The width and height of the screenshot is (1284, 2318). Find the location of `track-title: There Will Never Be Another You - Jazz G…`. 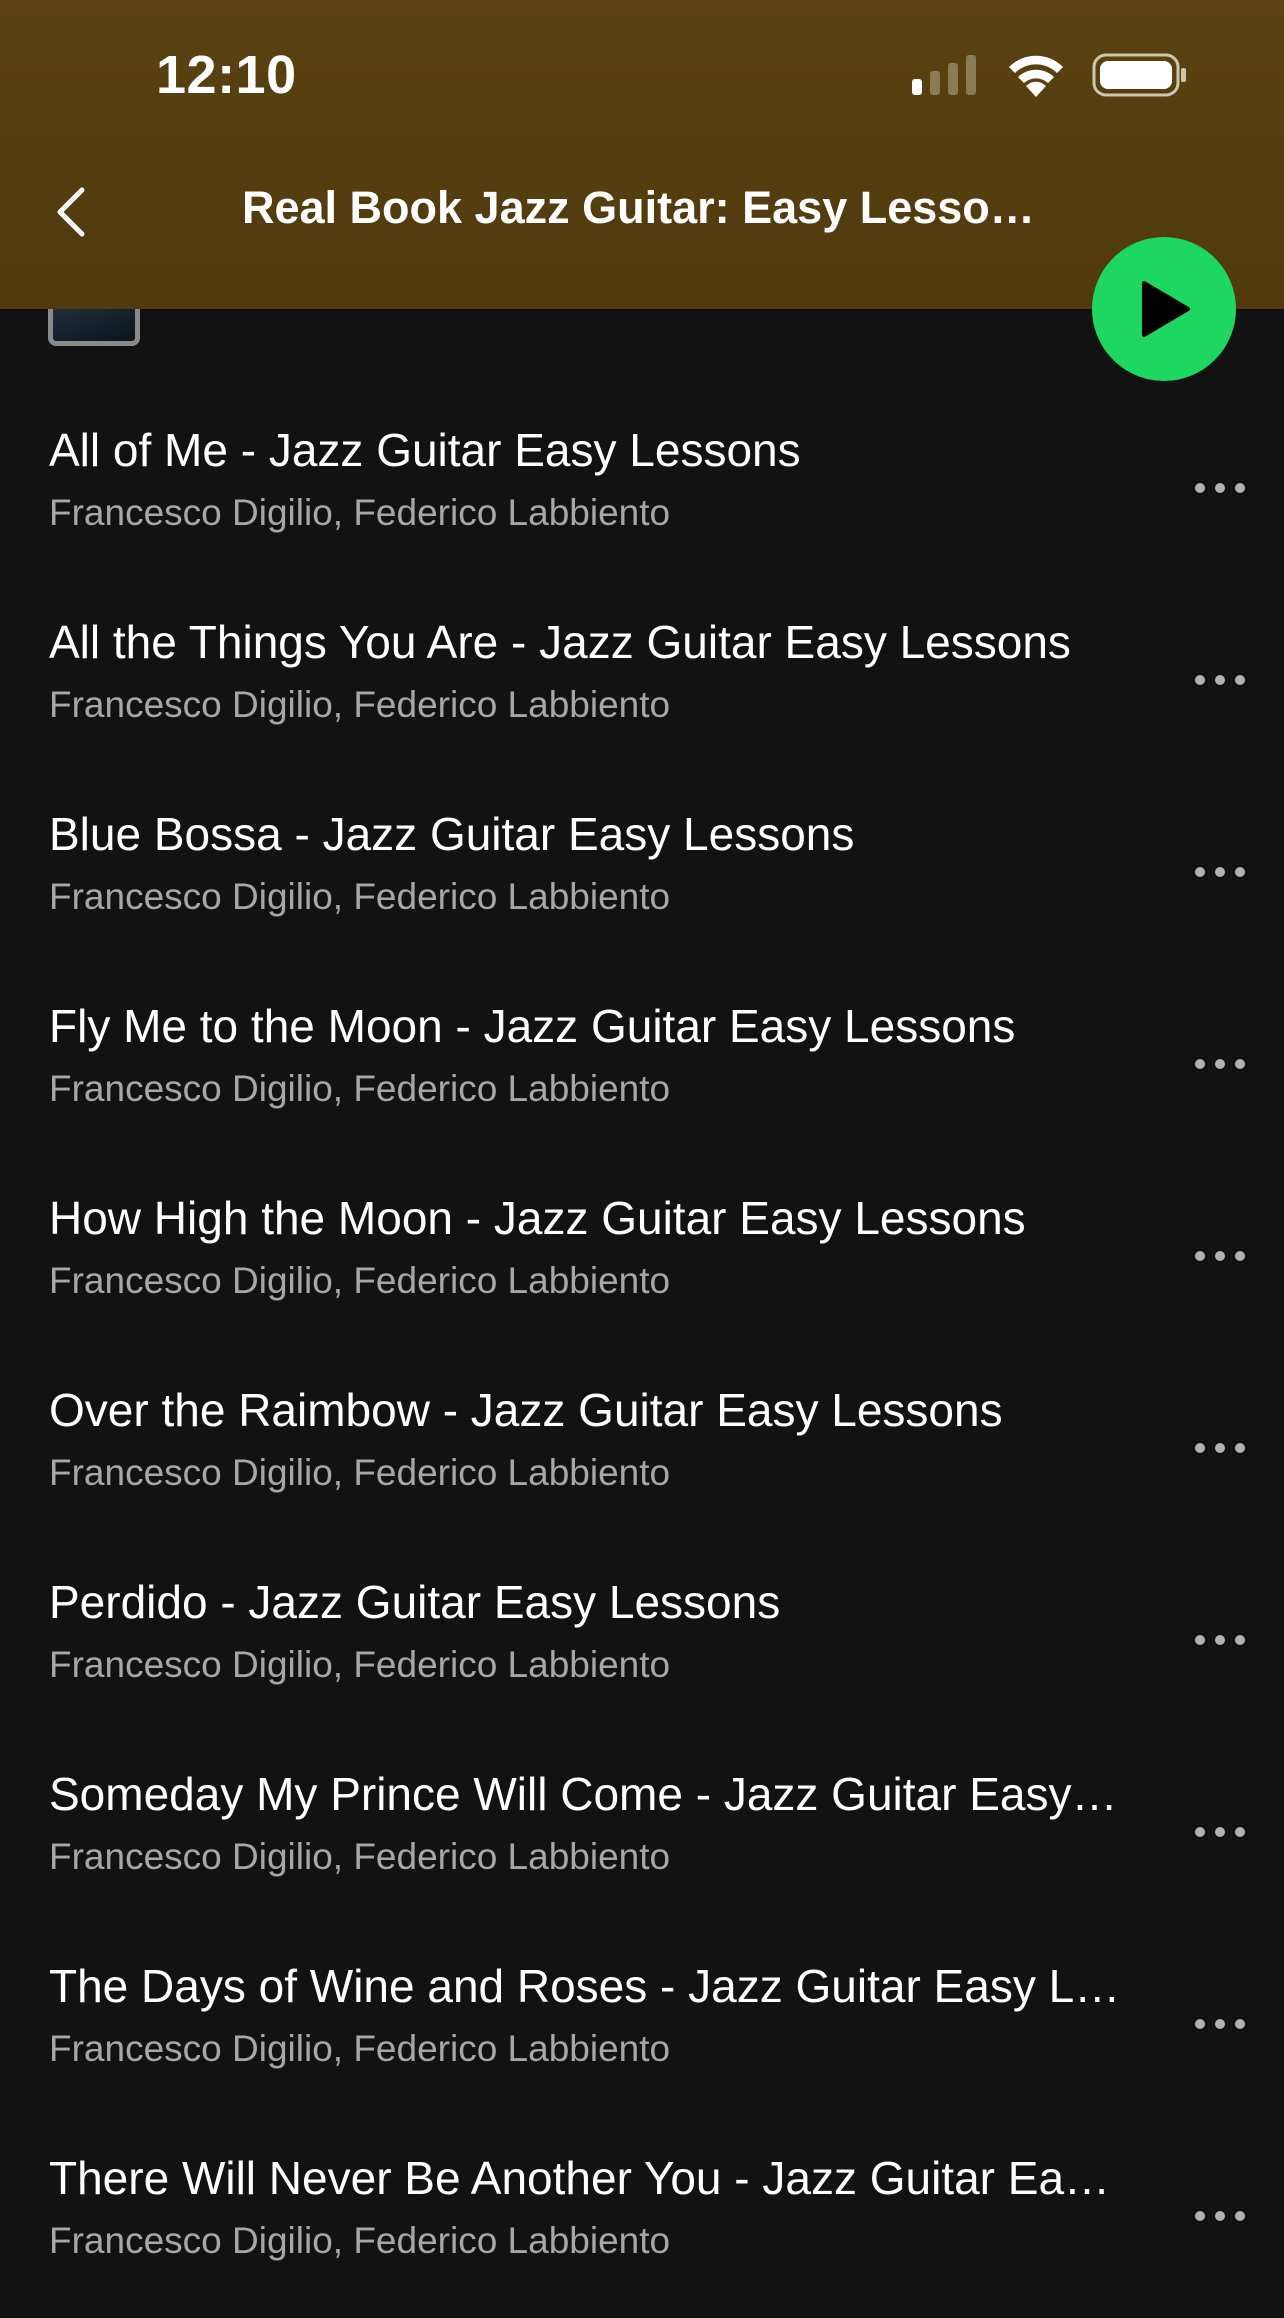

track-title: There Will Never Be Another You - Jazz G… is located at coordinates (580, 2178).